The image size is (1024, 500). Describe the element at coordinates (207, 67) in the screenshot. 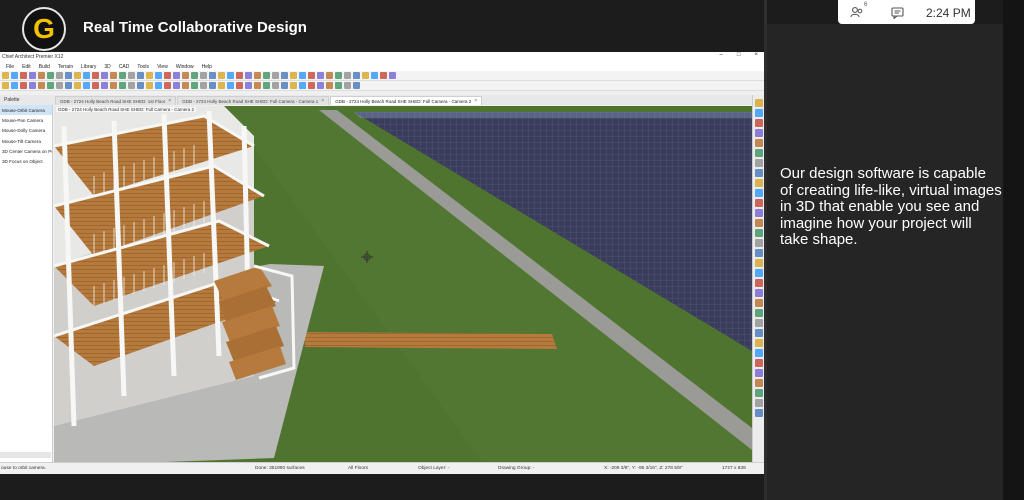

I see `menu-help: Help` at that location.